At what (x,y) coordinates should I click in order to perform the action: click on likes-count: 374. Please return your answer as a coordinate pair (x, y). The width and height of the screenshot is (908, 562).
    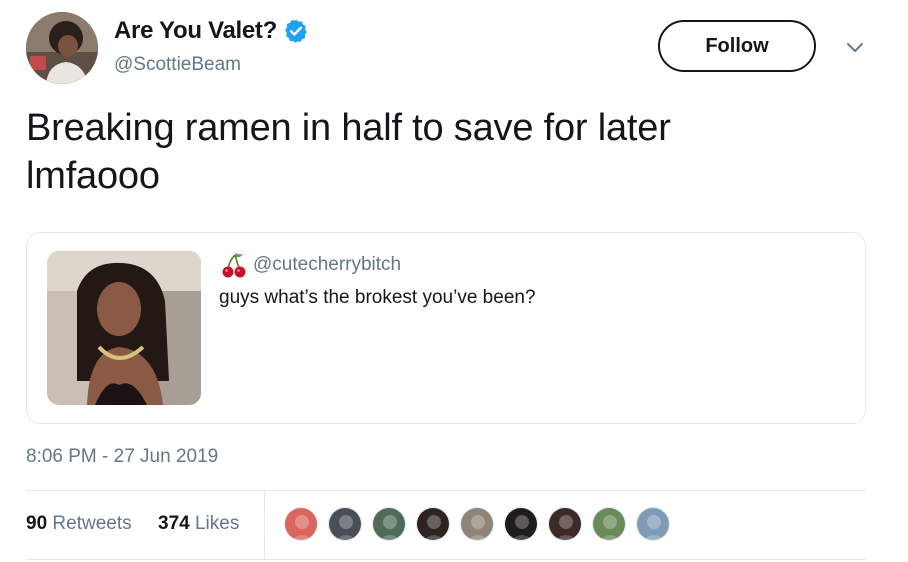
    Looking at the image, I should click on (174, 523).